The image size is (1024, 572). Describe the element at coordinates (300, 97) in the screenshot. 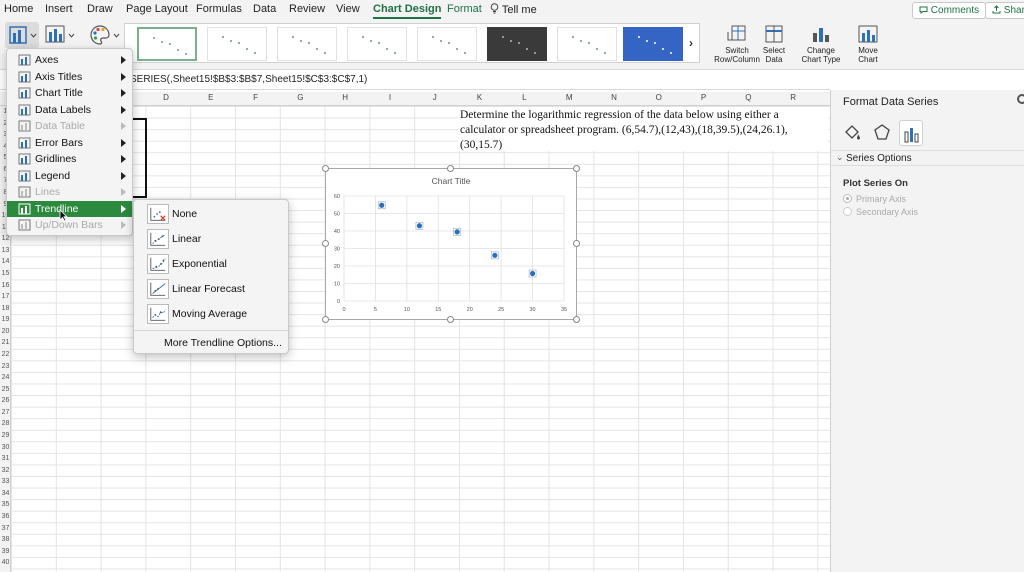

I see `column-header: G` at that location.